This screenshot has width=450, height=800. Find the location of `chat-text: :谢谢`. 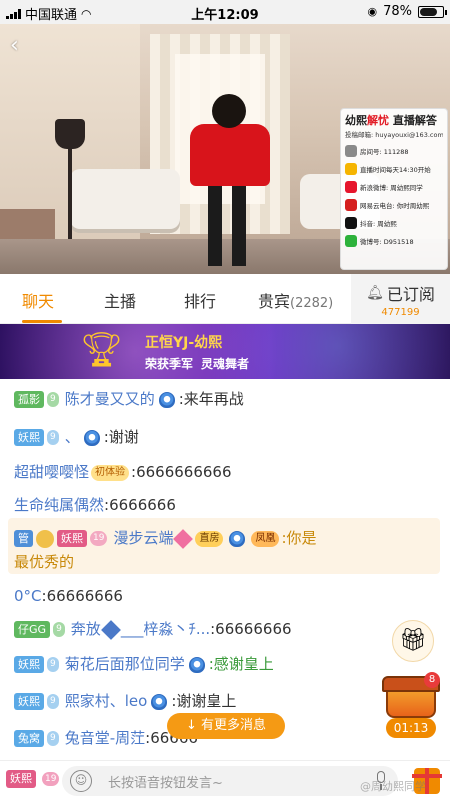

chat-text: :谢谢 is located at coordinates (121, 437).